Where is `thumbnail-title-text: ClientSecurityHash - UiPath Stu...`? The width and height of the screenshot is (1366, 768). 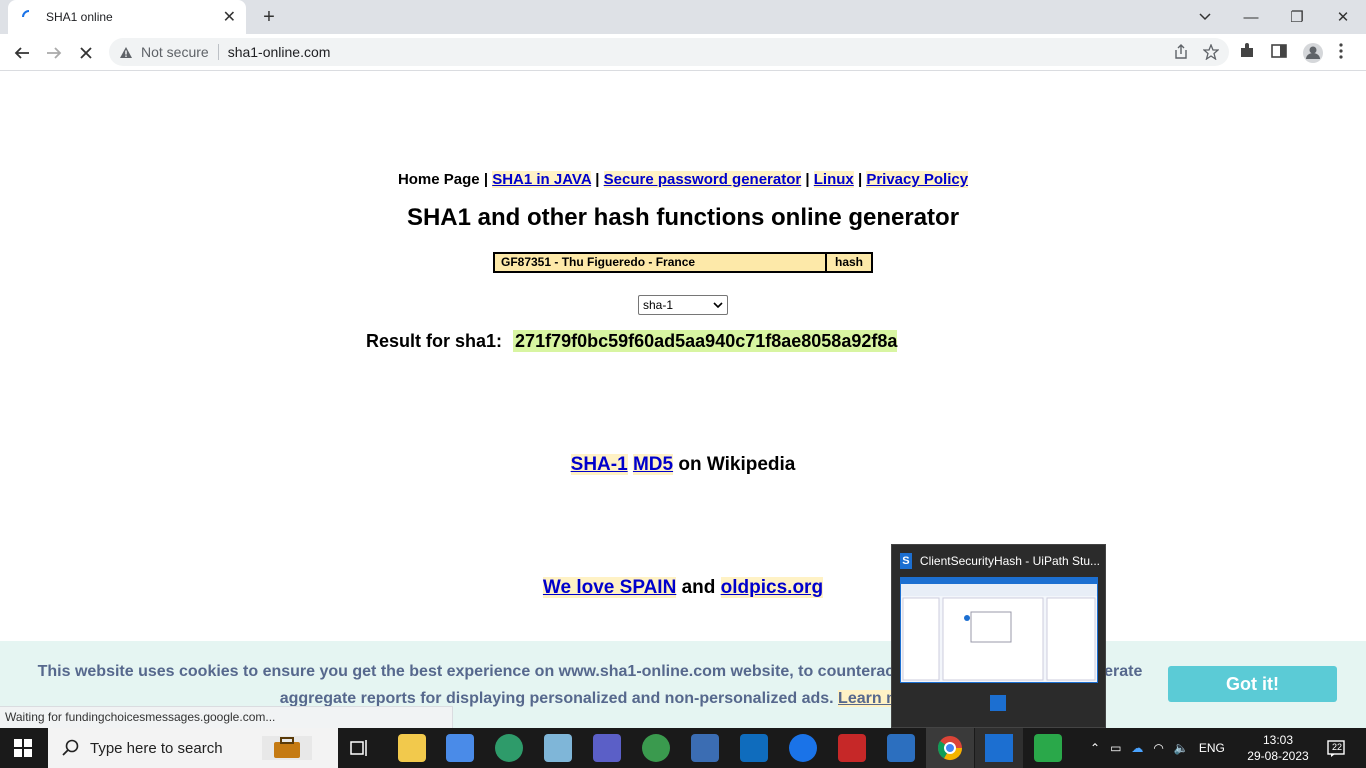 thumbnail-title-text: ClientSecurityHash - UiPath Stu... is located at coordinates (1009, 561).